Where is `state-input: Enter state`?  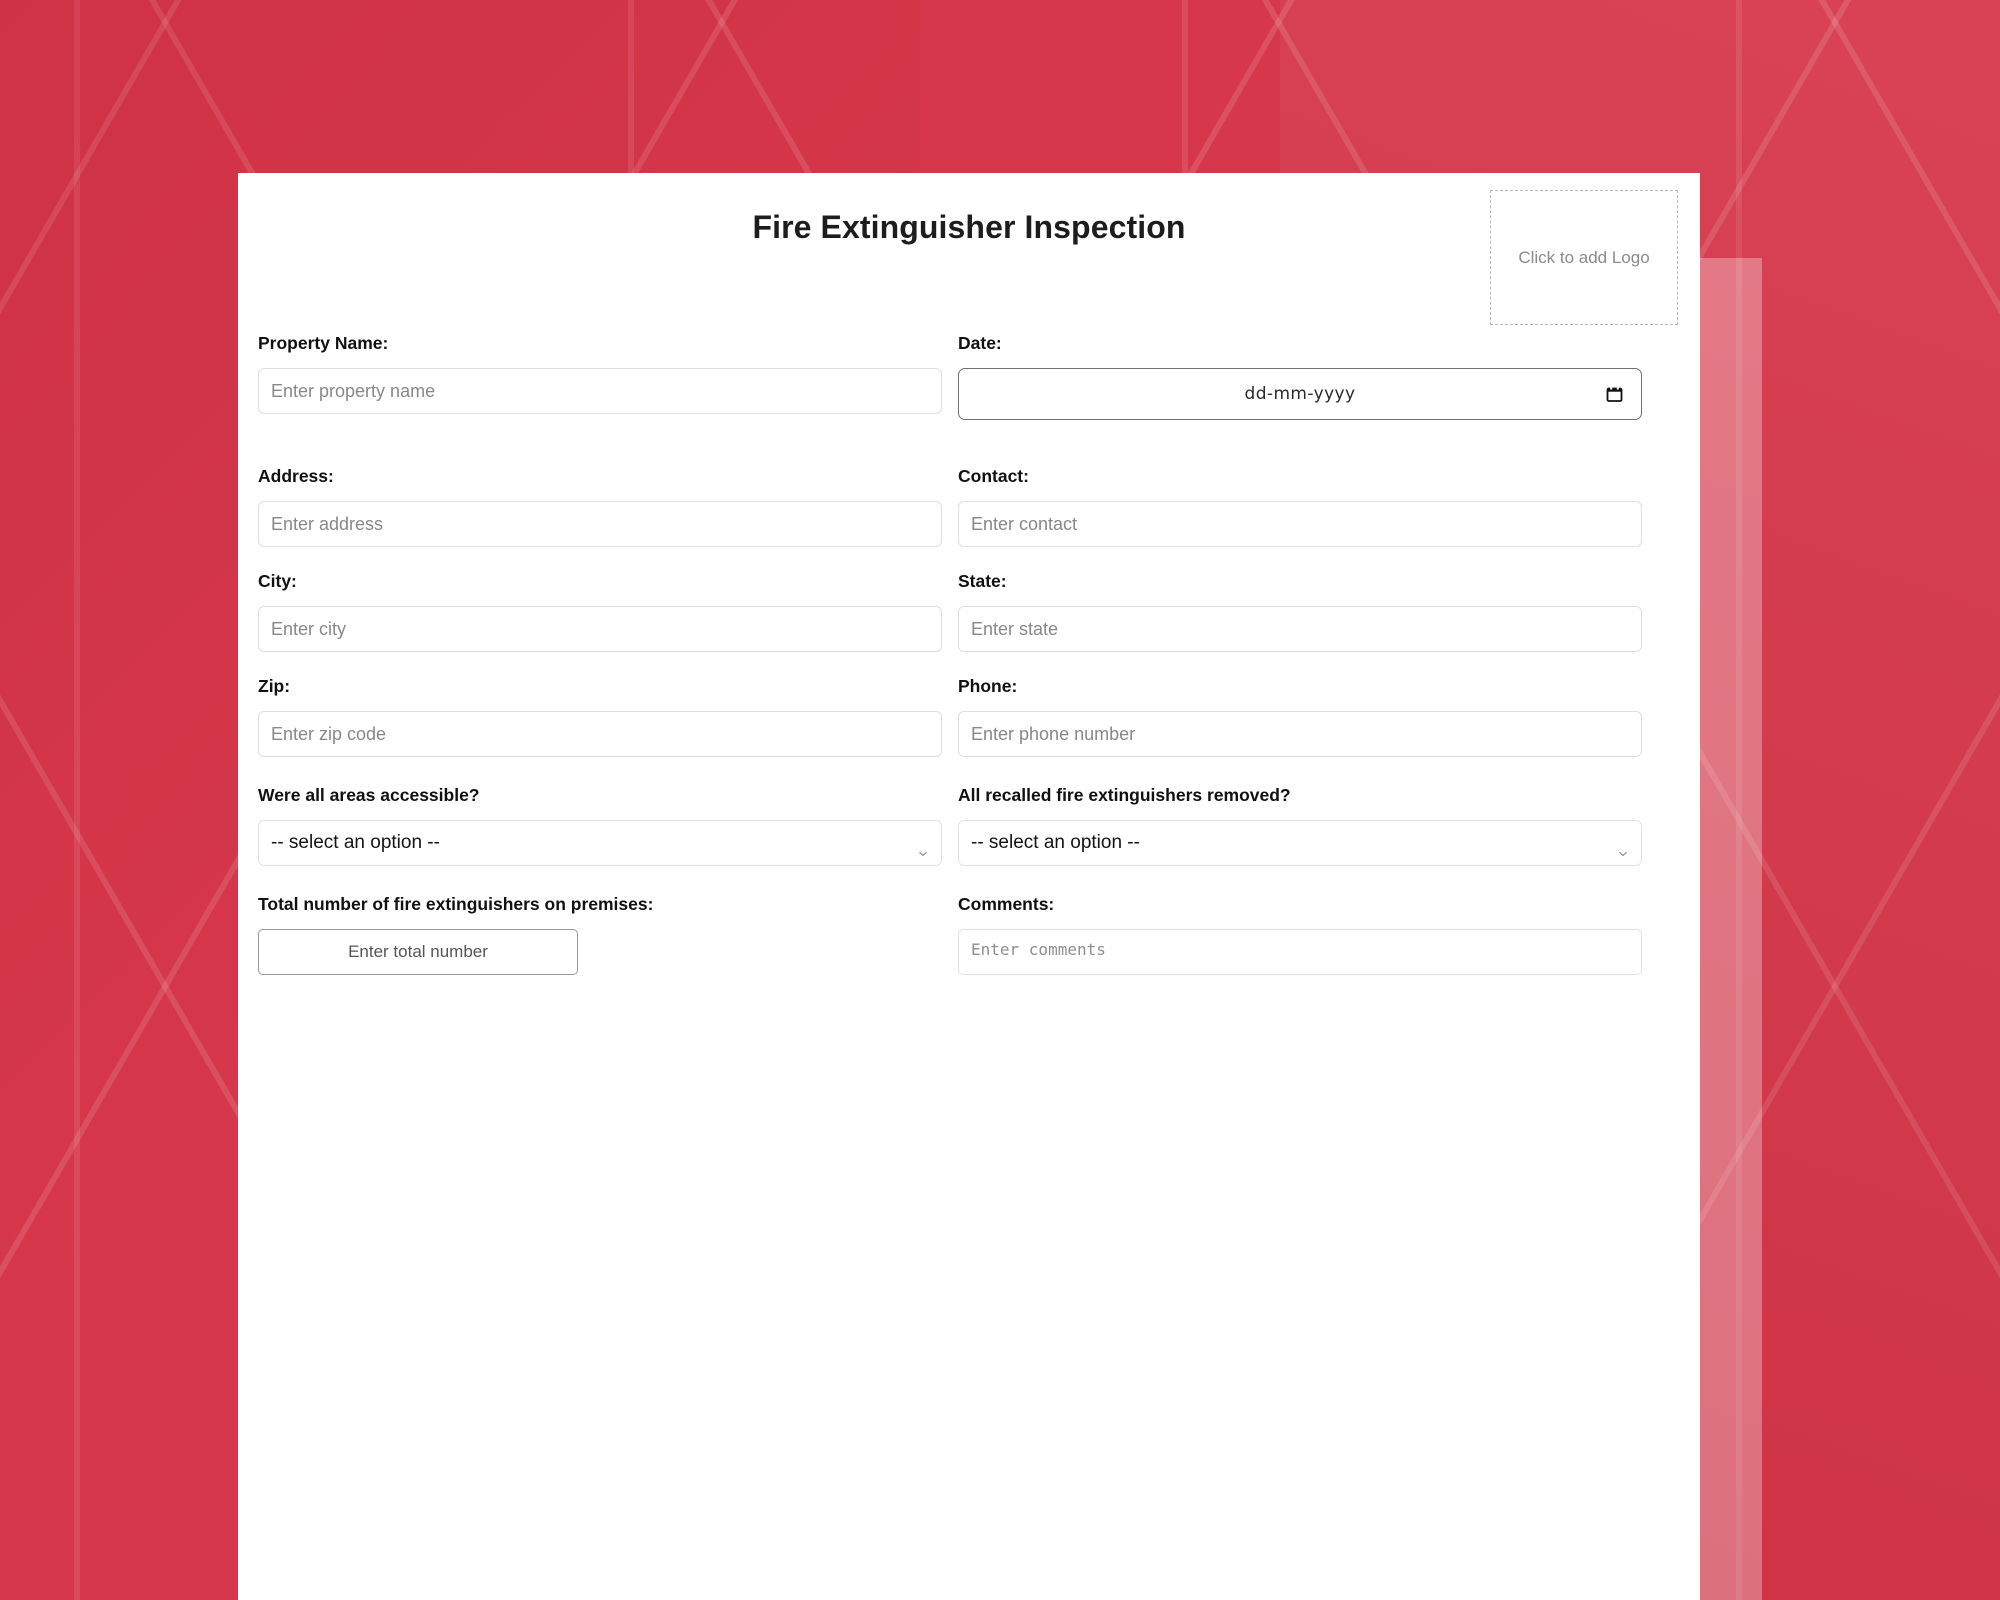 state-input: Enter state is located at coordinates (1300, 629).